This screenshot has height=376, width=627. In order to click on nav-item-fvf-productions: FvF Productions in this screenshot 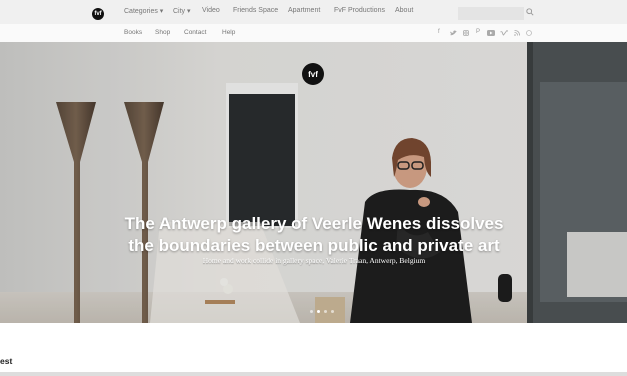, I will do `click(359, 10)`.